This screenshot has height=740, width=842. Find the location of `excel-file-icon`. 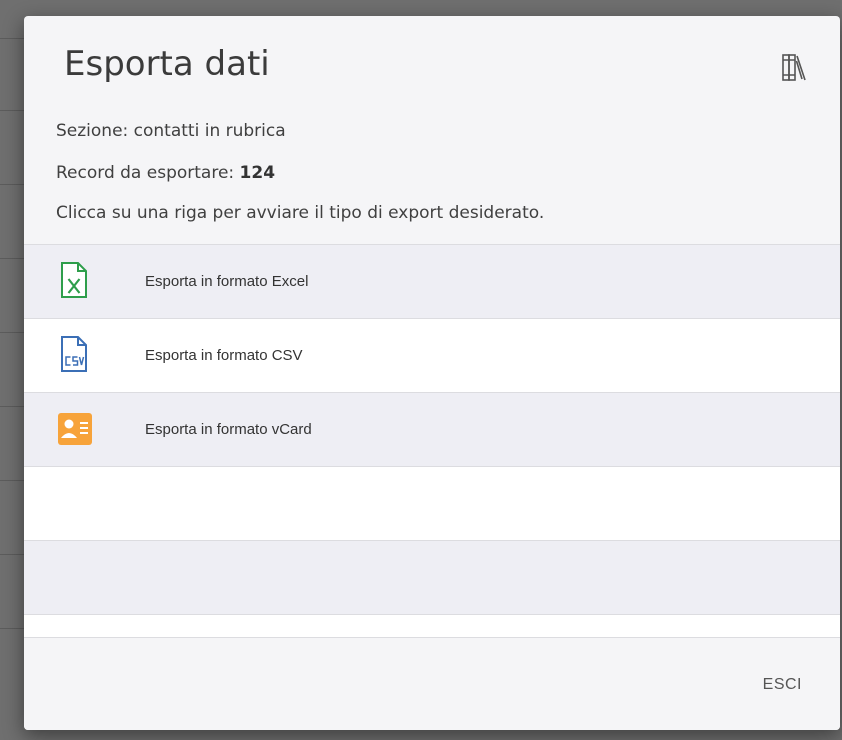

excel-file-icon is located at coordinates (74, 280).